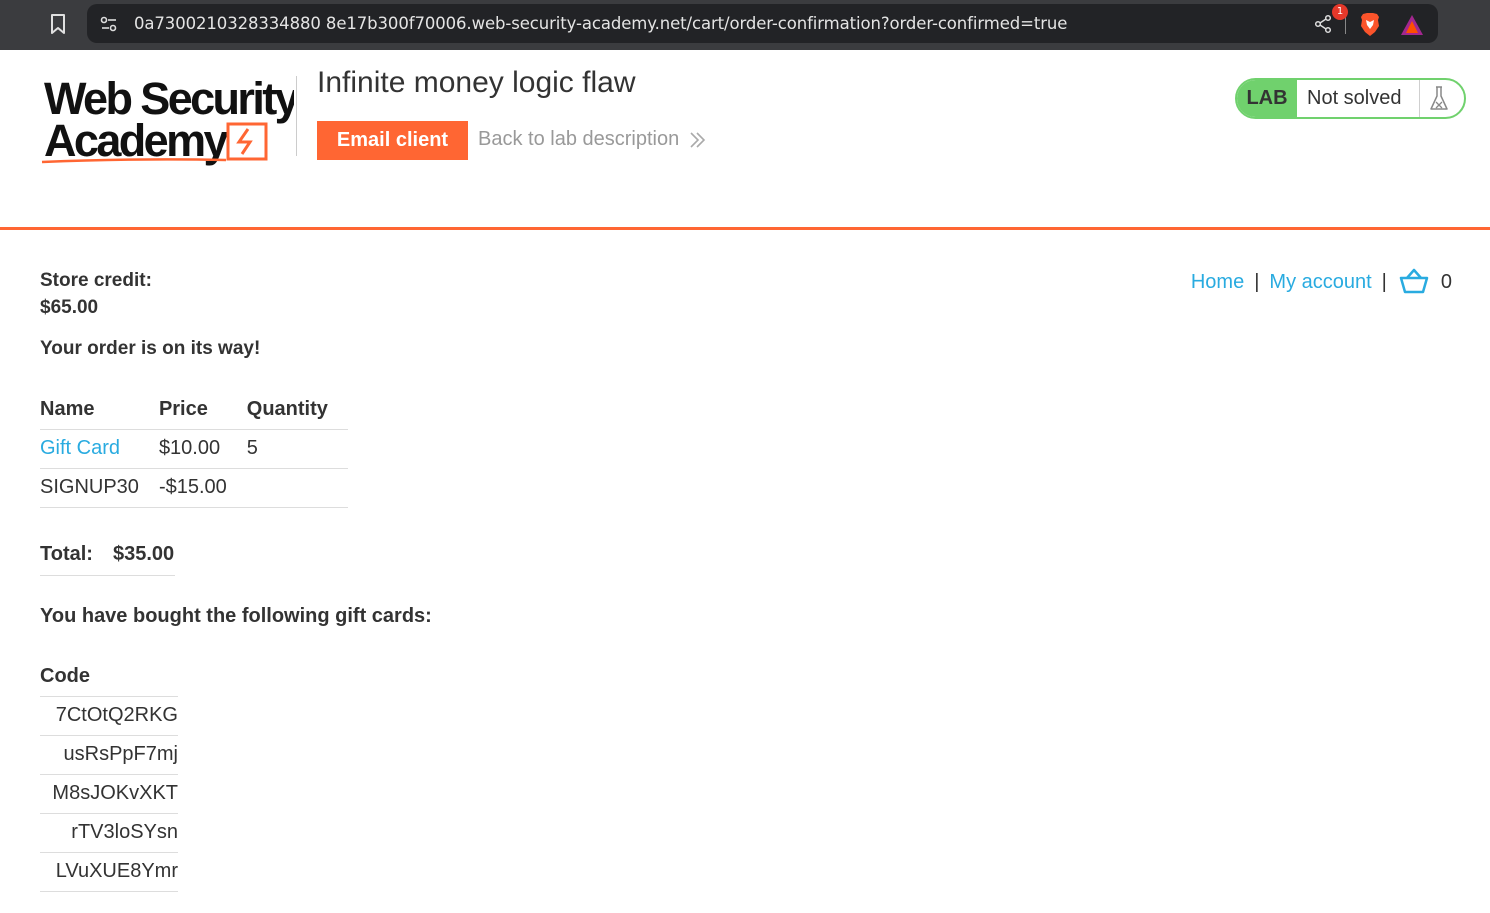  I want to click on table-row: LVuXUE8Ymr, so click(109, 872).